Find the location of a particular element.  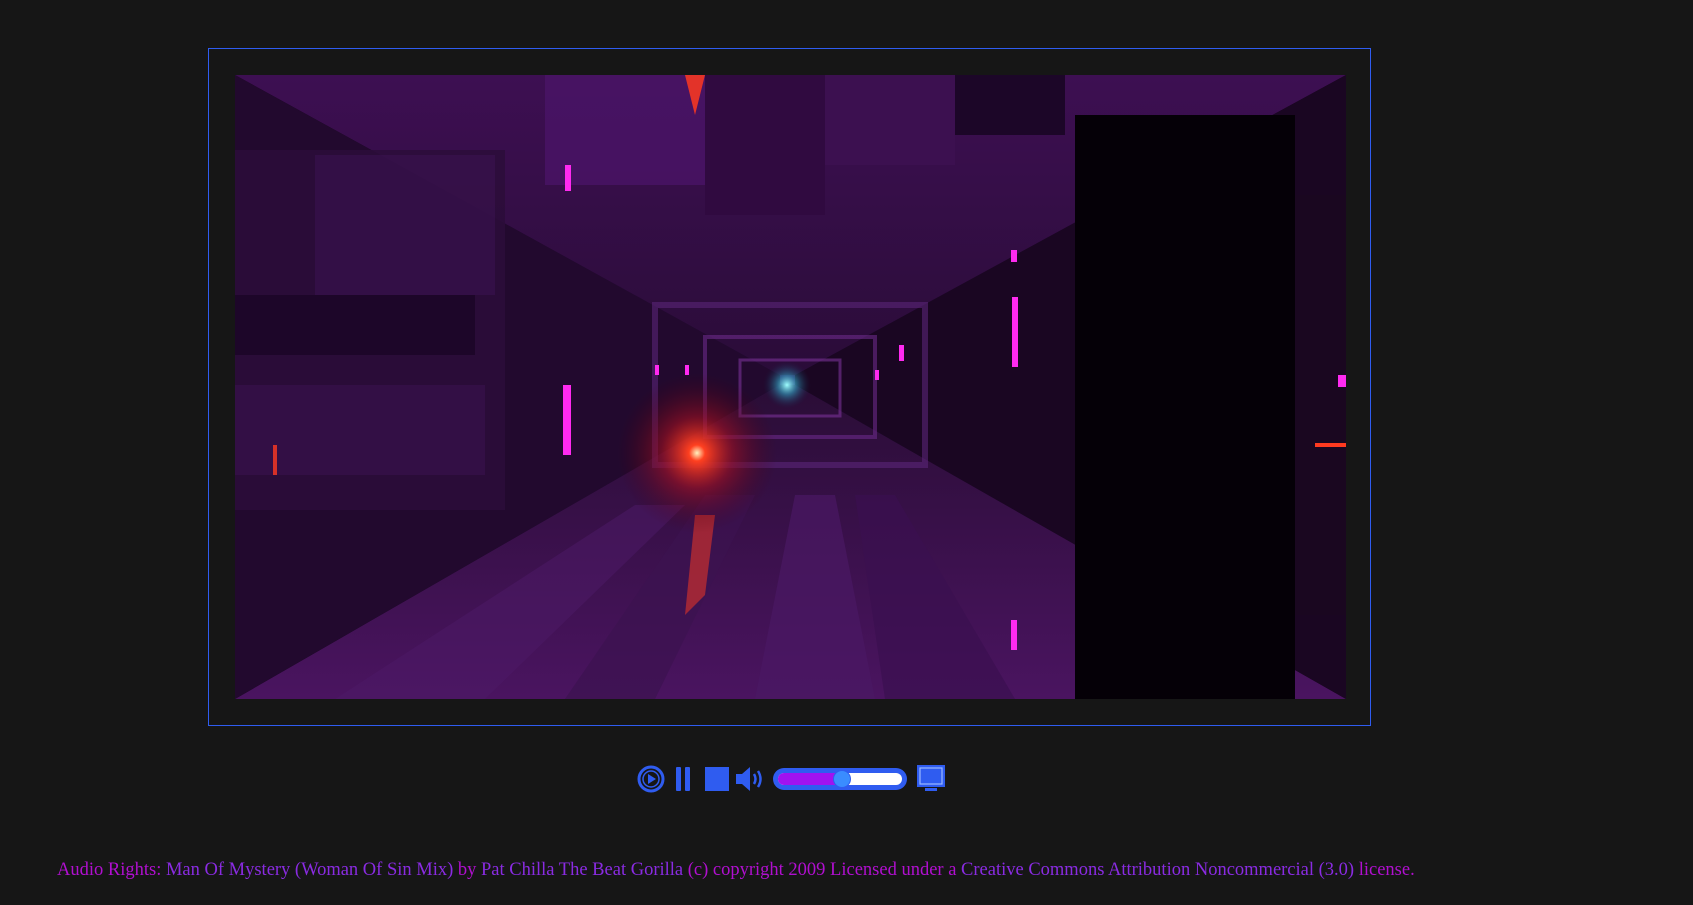

credits-copyright: (c) copyright 2009 Licensed under a is located at coordinates (822, 870).